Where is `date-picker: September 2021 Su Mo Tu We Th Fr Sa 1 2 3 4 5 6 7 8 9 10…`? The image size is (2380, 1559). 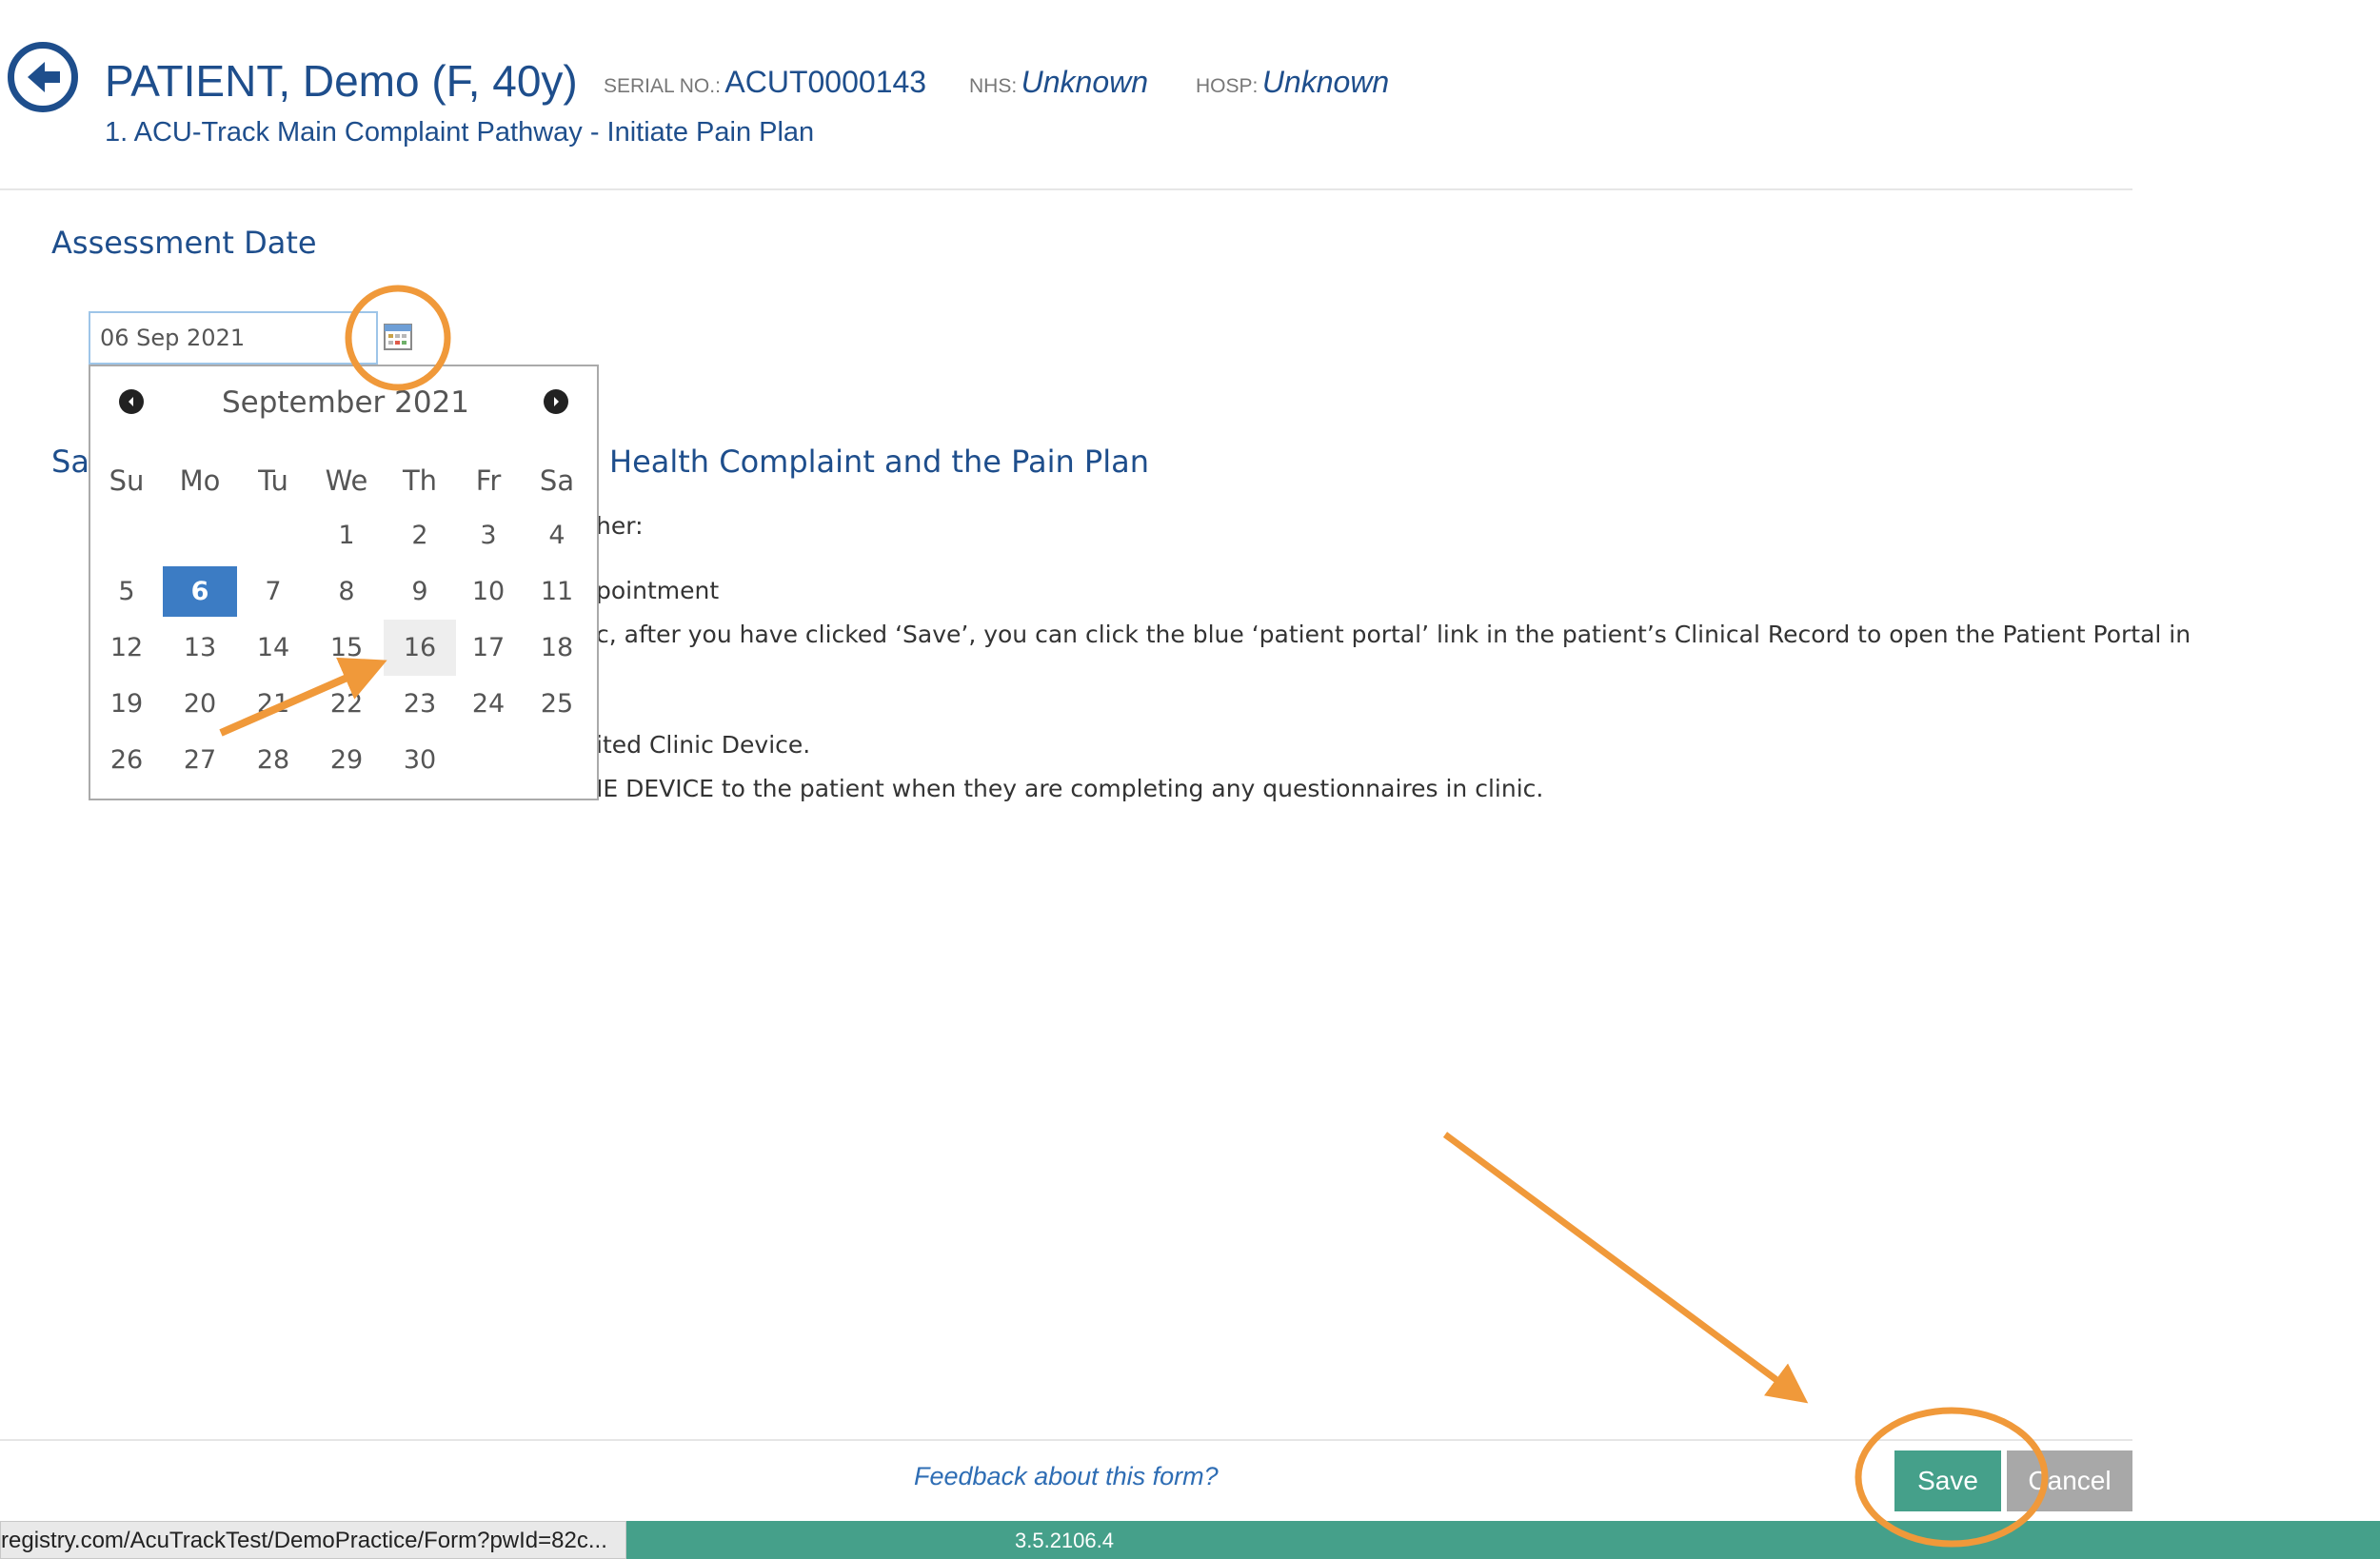
date-picker: September 2021 Su Mo Tu We Th Fr Sa 1 2 3 4 5 6 7 8 9 10… is located at coordinates (344, 582).